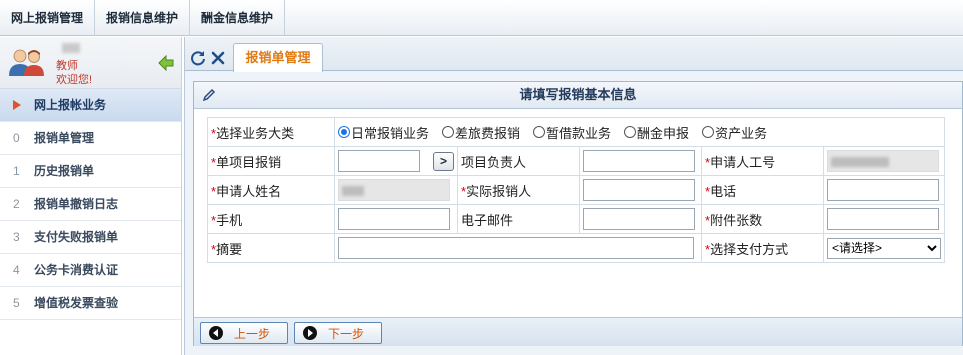  I want to click on welcome-text: 欢迎您!, so click(74, 80).